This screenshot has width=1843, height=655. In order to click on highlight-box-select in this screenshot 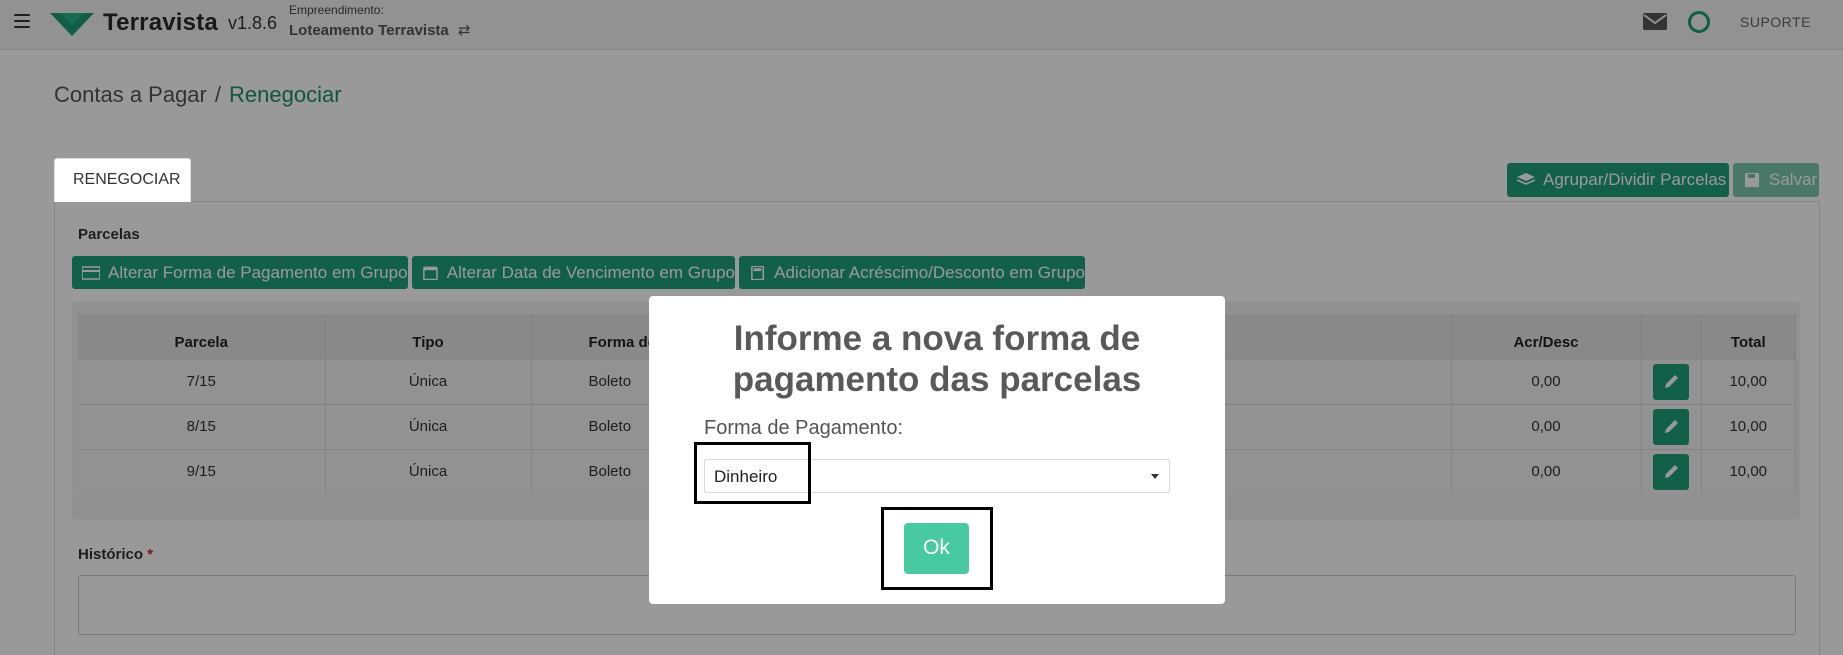, I will do `click(752, 473)`.